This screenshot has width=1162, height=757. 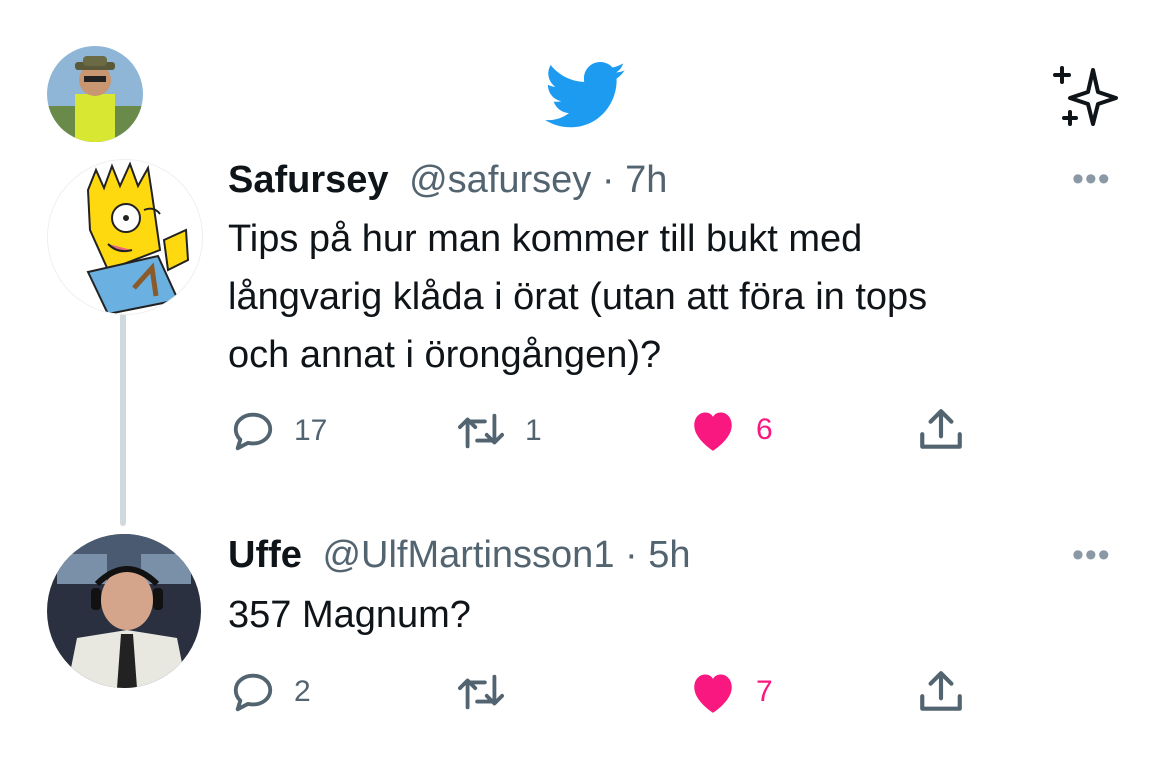 I want to click on tweet-2-share-button, so click(x=941, y=692).